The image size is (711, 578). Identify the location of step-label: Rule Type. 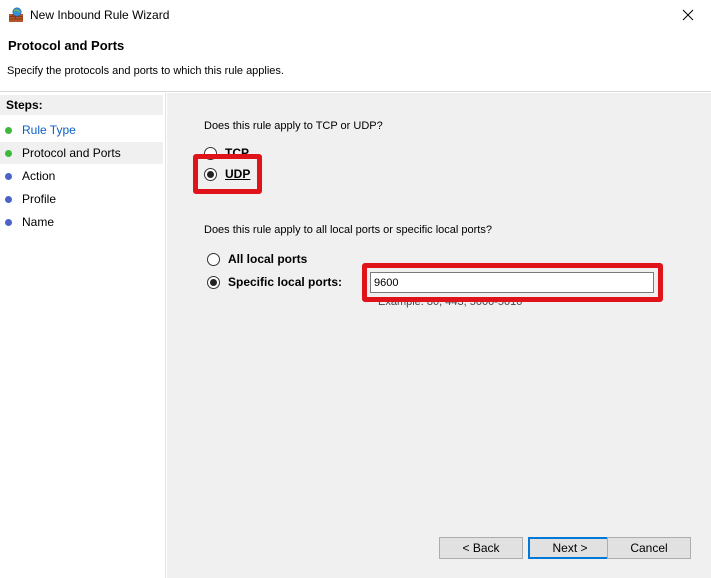
(49, 130).